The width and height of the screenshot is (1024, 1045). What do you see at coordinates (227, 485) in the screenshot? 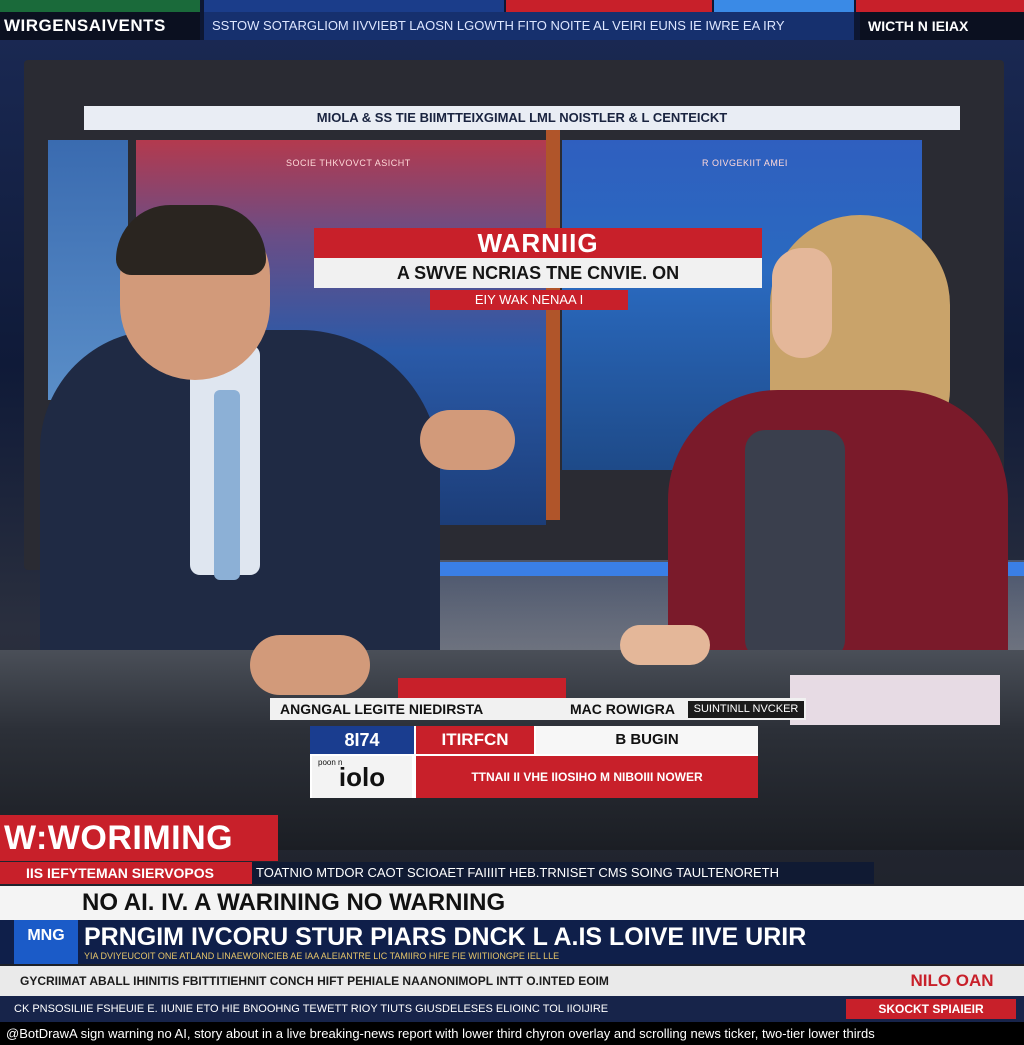
I see `male-anchor-tie` at bounding box center [227, 485].